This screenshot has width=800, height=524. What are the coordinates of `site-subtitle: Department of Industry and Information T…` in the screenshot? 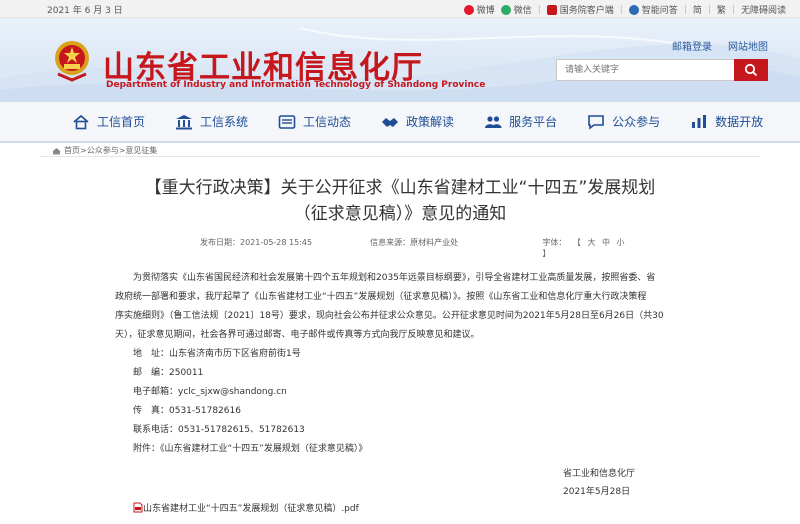 It's located at (296, 85).